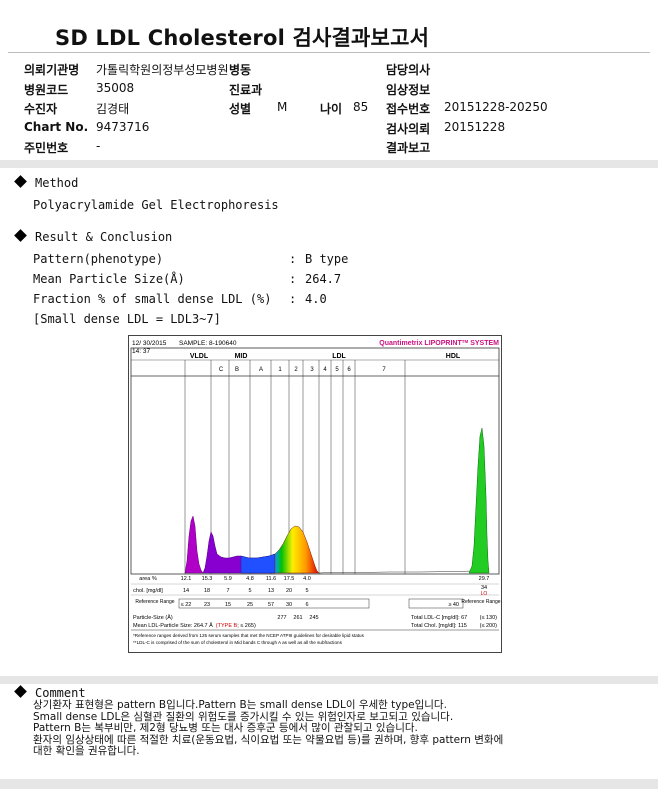  Describe the element at coordinates (408, 90) in the screenshot. I see `clinical-info-label: 임상정보` at that location.